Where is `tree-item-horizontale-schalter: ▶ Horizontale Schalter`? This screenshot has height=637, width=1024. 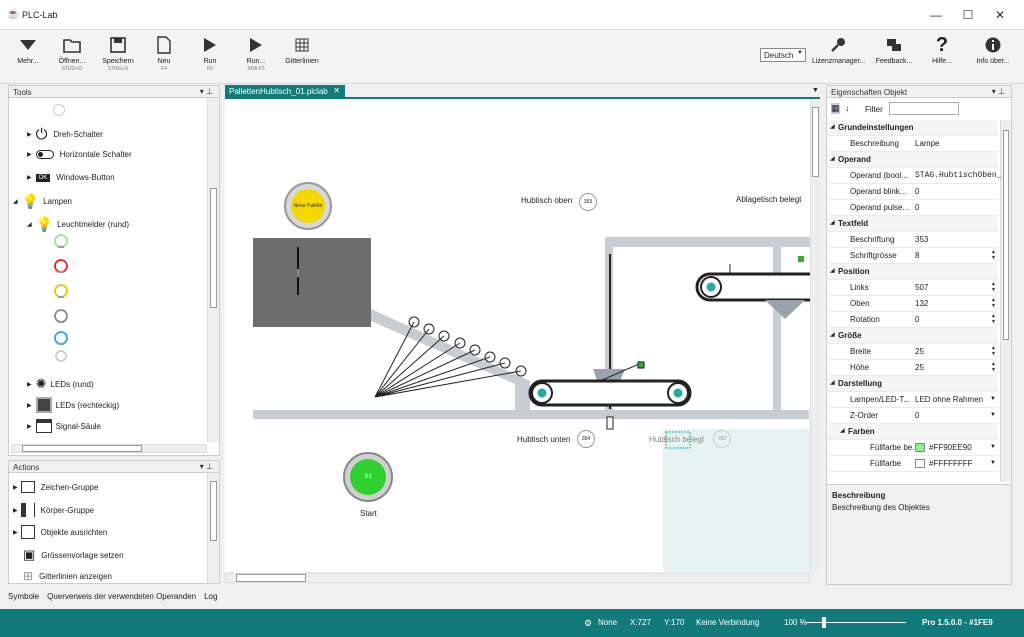 tree-item-horizontale-schalter: ▶ Horizontale Schalter is located at coordinates (79, 154).